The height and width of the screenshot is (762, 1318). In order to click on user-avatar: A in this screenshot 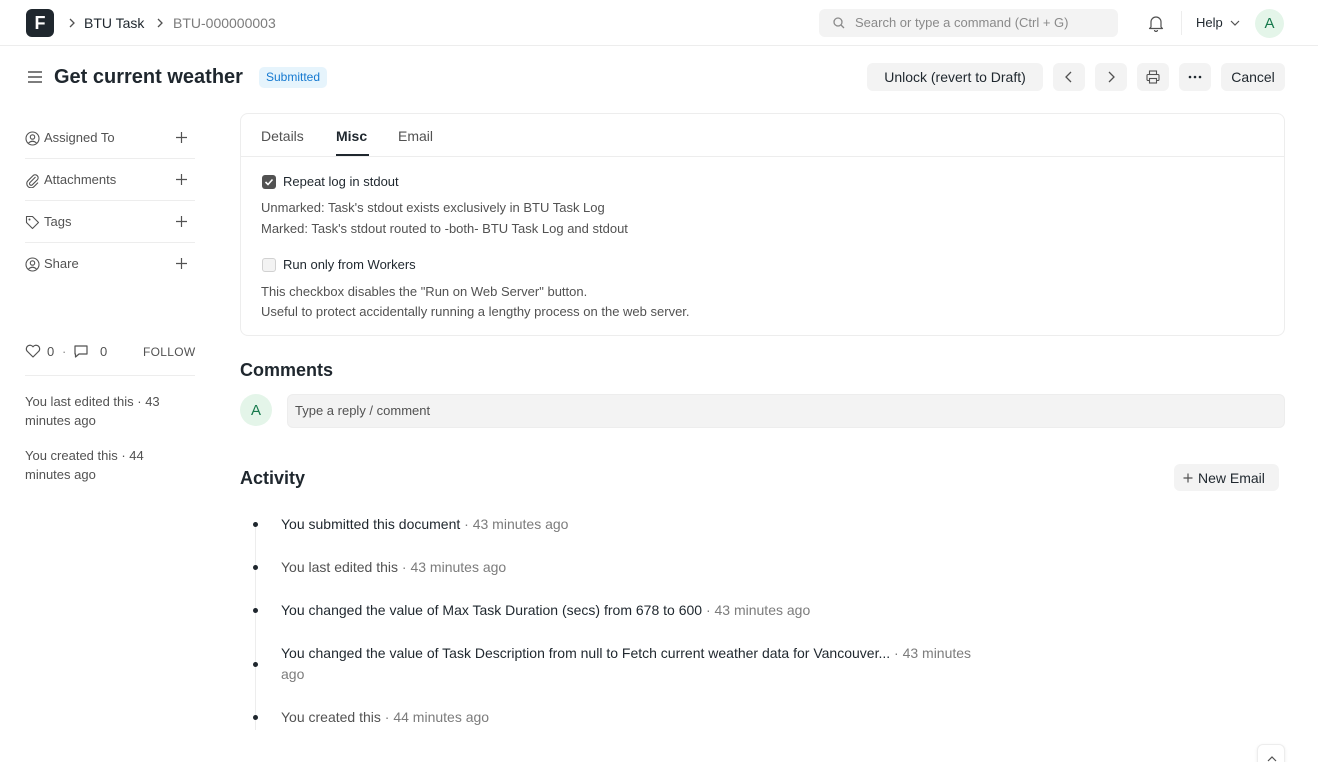, I will do `click(1269, 23)`.